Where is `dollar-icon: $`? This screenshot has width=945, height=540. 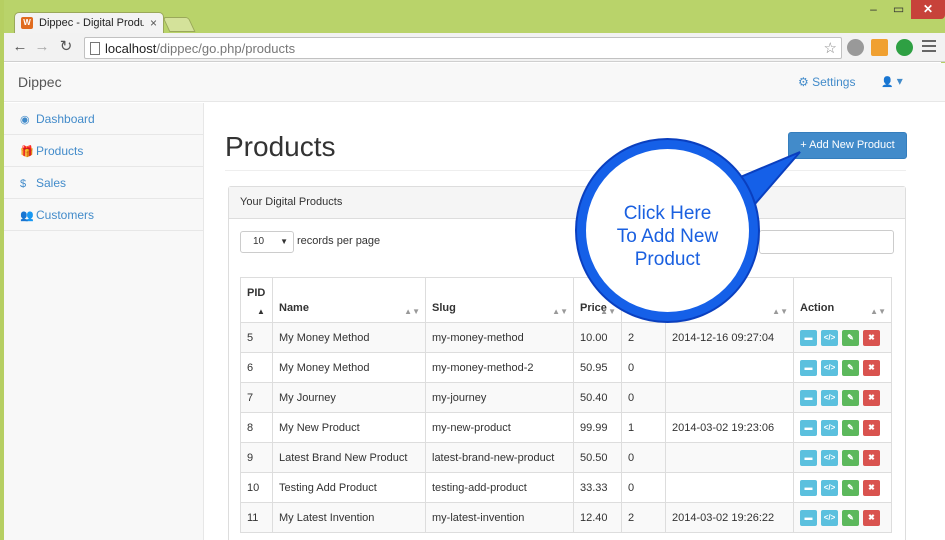 dollar-icon: $ is located at coordinates (23, 184).